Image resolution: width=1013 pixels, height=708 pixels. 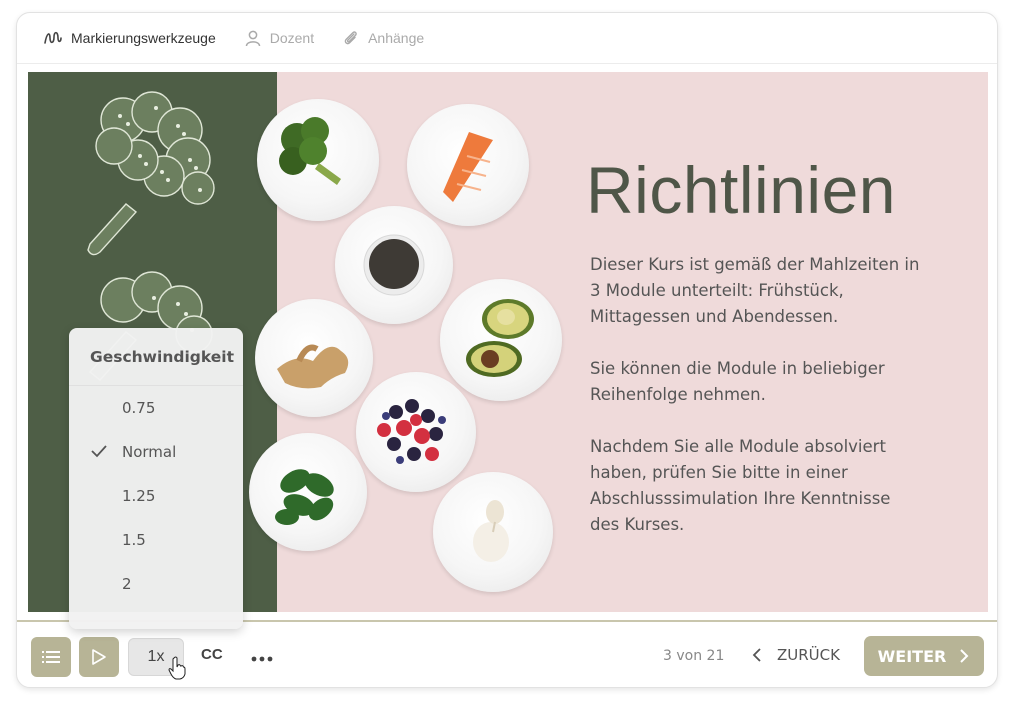 I want to click on speed-menu: Geschwindigkeit 0.75 Normal 1.25 1.5 2, so click(x=156, y=478).